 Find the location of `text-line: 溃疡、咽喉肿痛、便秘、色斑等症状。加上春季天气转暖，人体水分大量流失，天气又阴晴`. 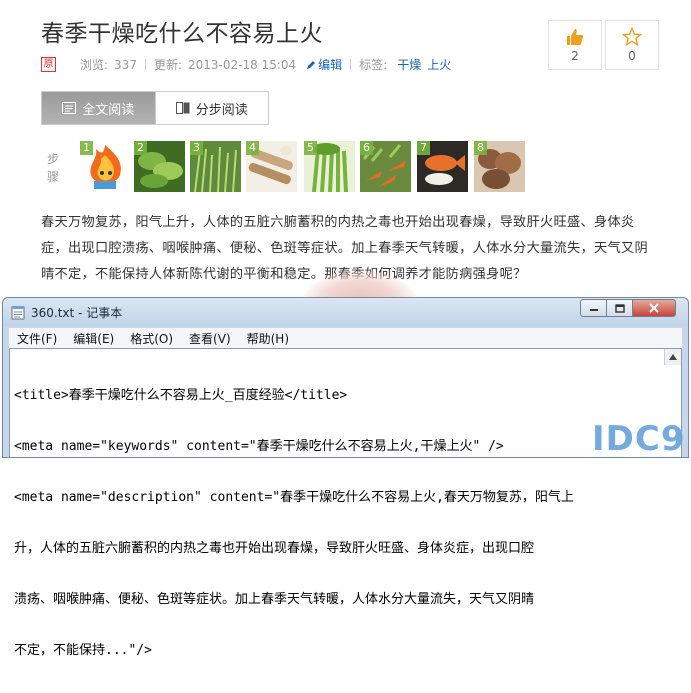

text-line: 溃疡、咽喉肿痛、便秘、色斑等症状。加上春季天气转暖，人体水分大量流失，天气又阴晴 is located at coordinates (274, 599).